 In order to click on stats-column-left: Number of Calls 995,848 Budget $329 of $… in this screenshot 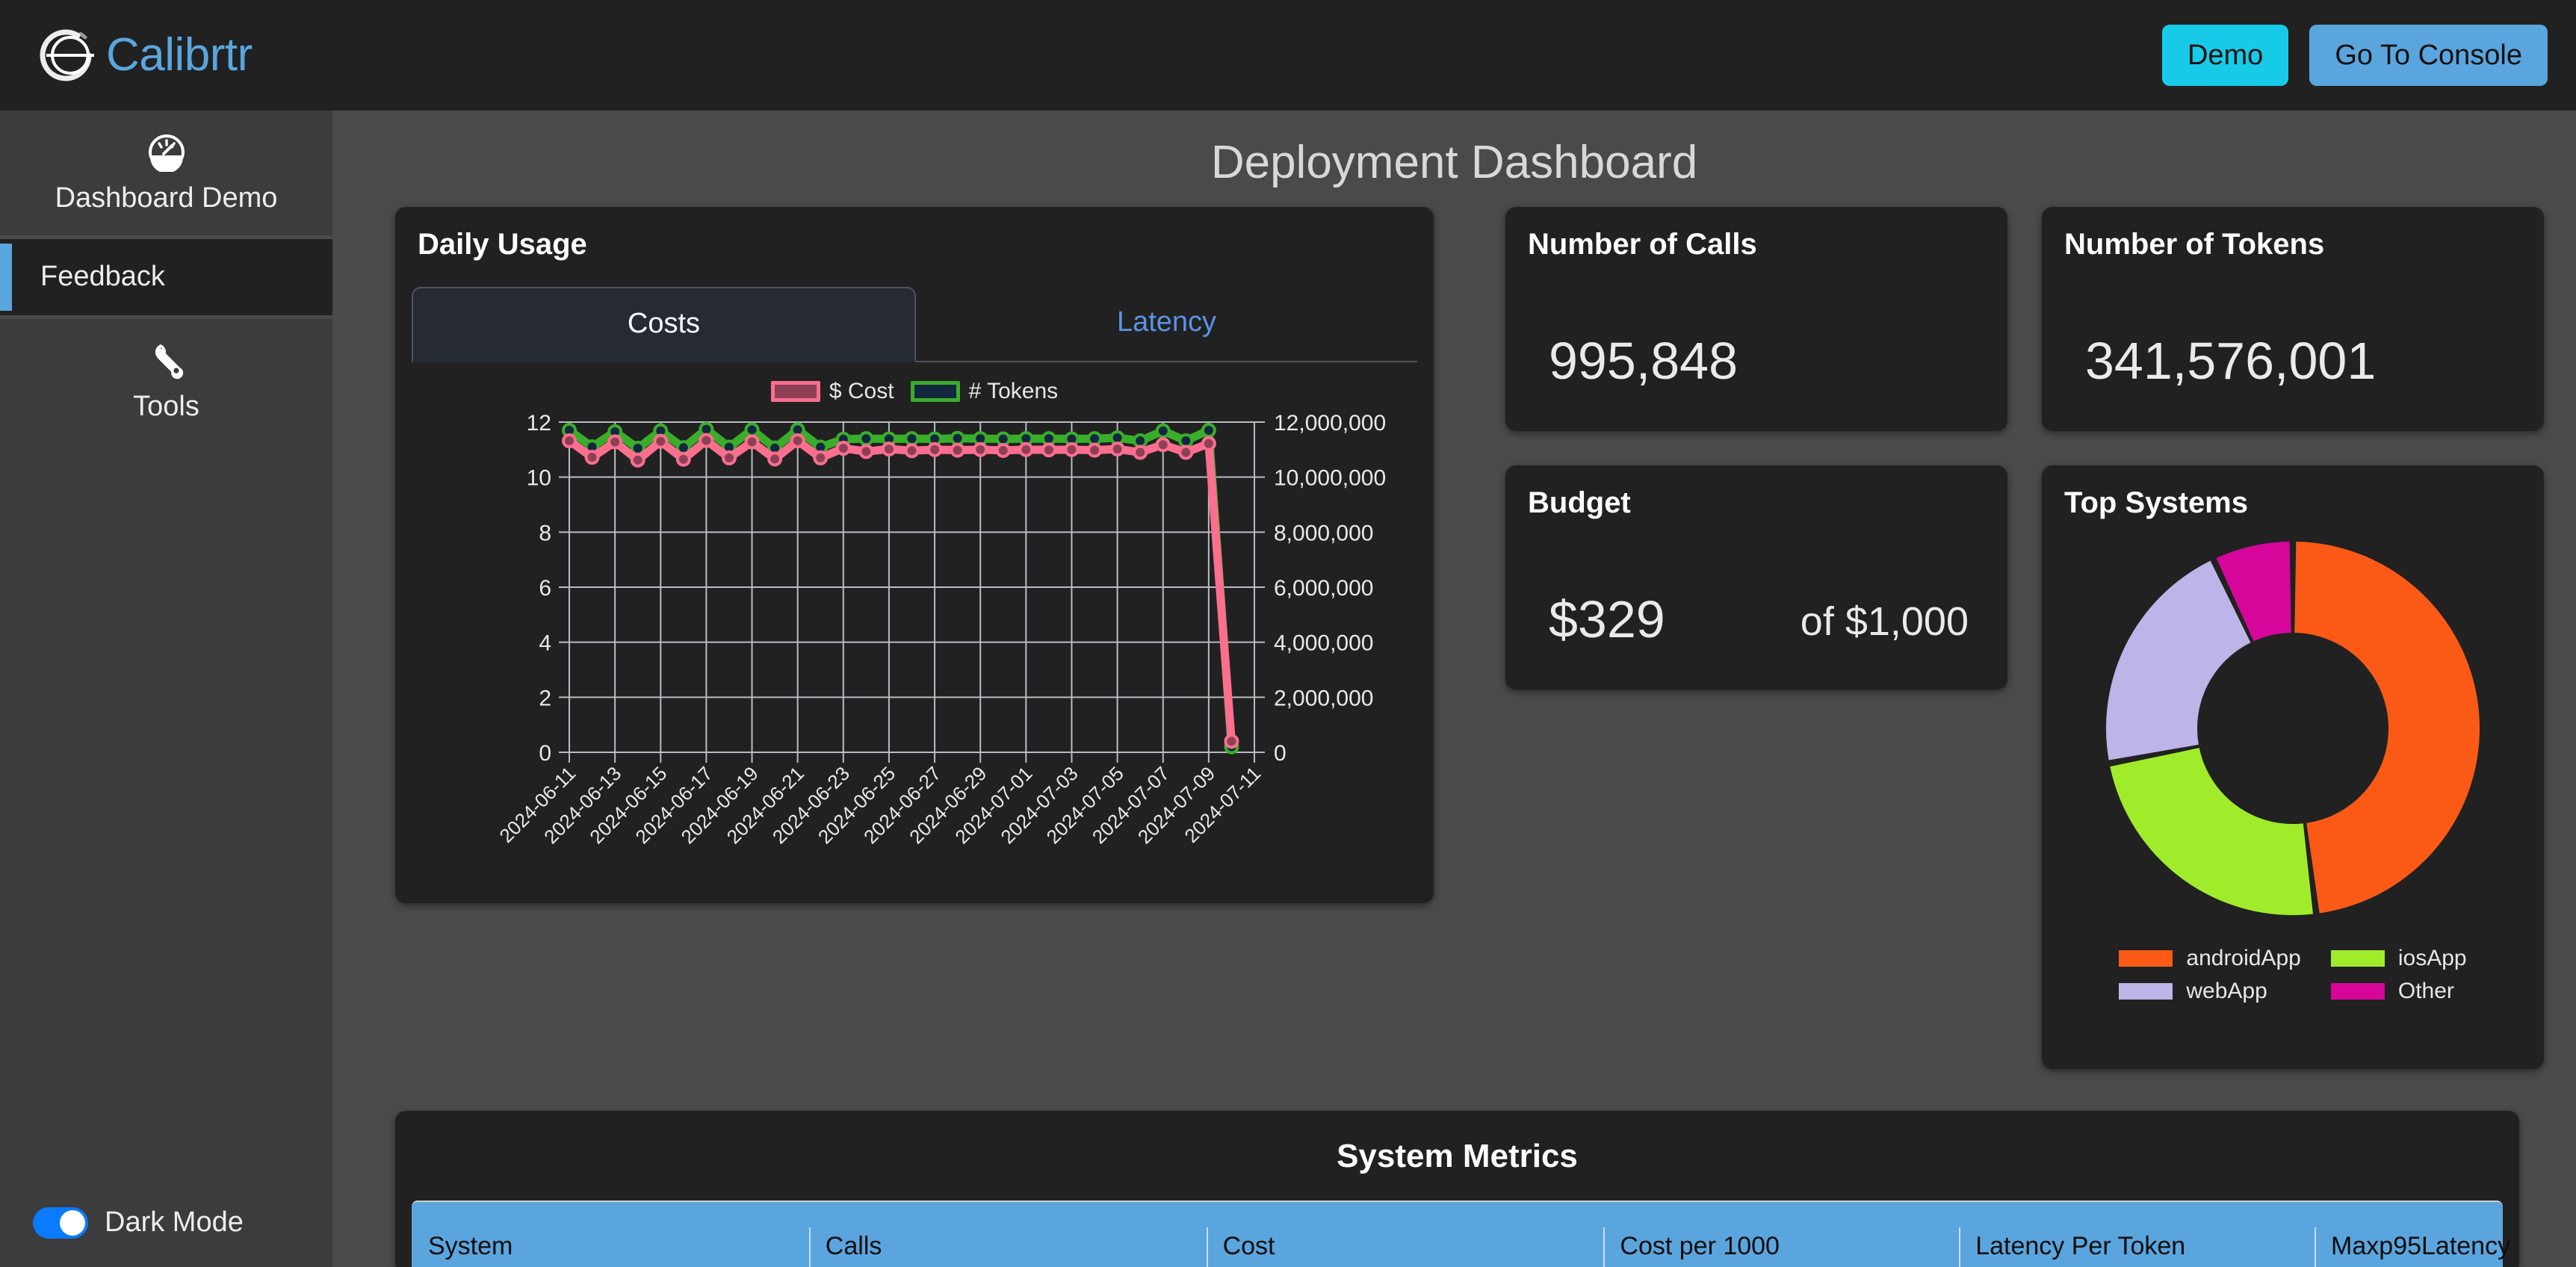, I will do `click(1756, 448)`.